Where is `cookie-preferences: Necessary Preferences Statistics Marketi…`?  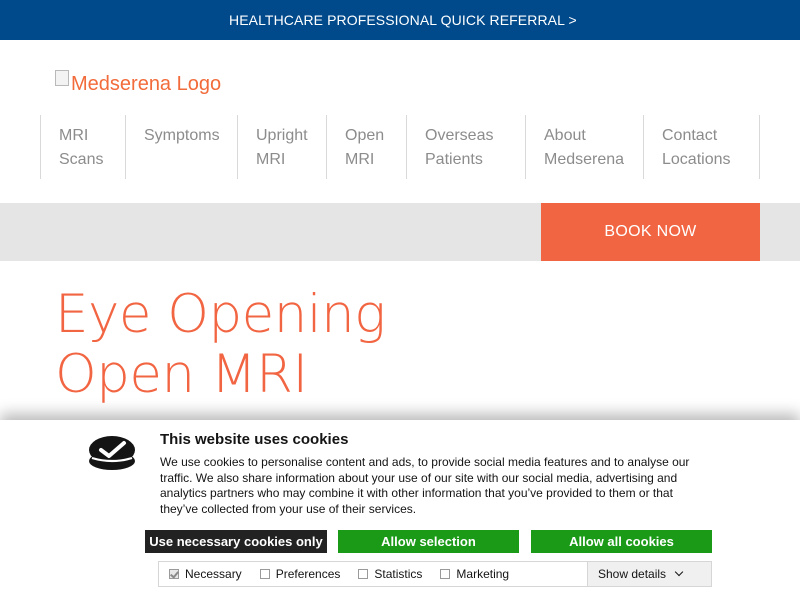
cookie-preferences: Necessary Preferences Statistics Marketi… is located at coordinates (435, 574).